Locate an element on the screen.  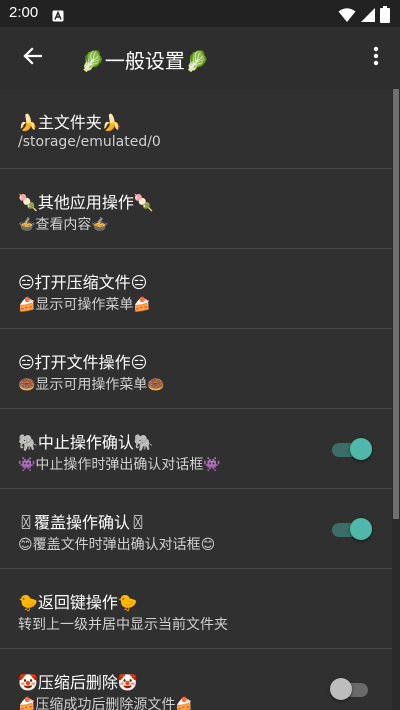
setting-subtitle: 🍲查看内容🍲 is located at coordinates (63, 225).